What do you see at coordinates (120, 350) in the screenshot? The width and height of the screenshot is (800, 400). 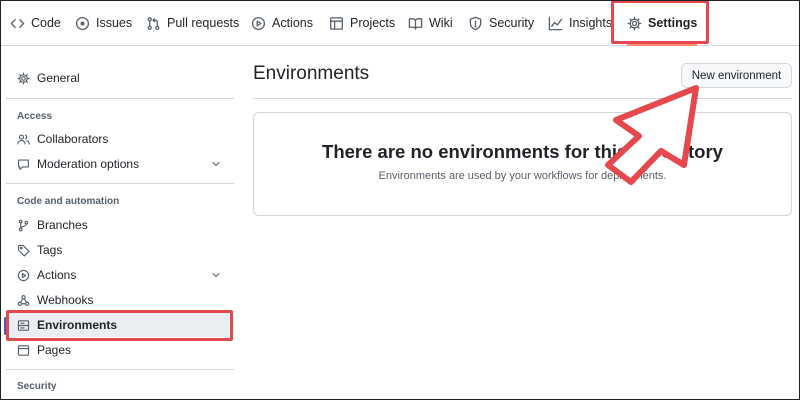 I see `sidebar-item-pages: Pages` at bounding box center [120, 350].